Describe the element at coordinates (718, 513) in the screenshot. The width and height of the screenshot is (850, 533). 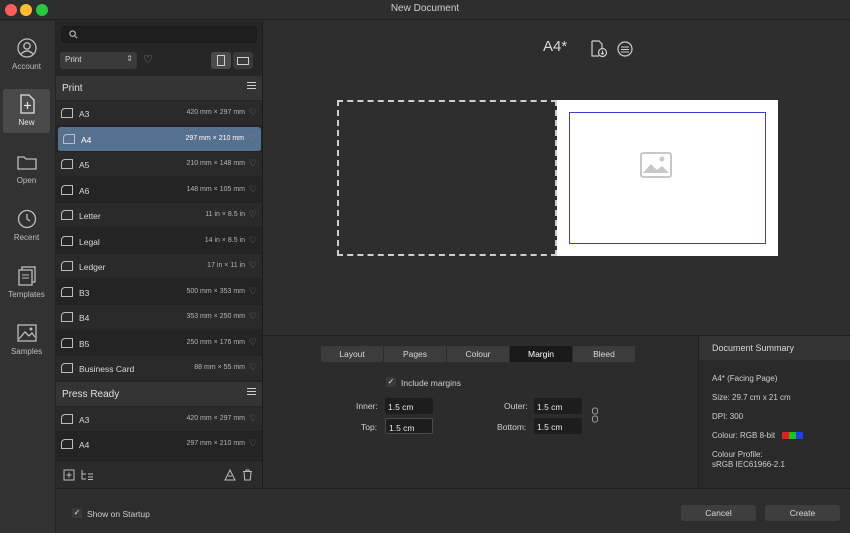
I see `cancel-button: Cancel` at that location.